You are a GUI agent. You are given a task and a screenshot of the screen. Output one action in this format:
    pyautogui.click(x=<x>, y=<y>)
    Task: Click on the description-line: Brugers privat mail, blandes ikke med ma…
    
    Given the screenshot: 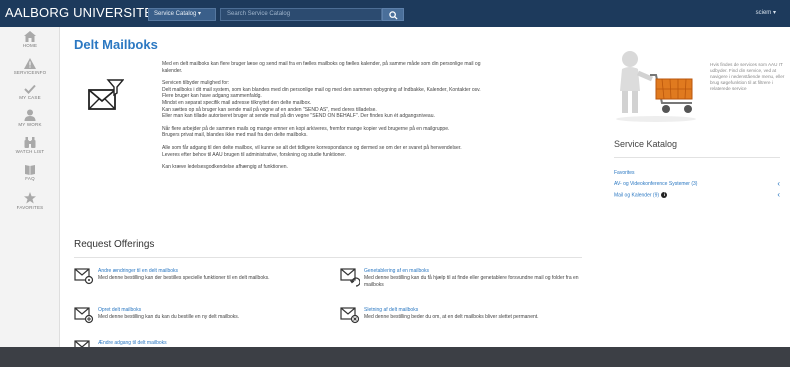 What is the action you would take?
    pyautogui.click(x=235, y=135)
    